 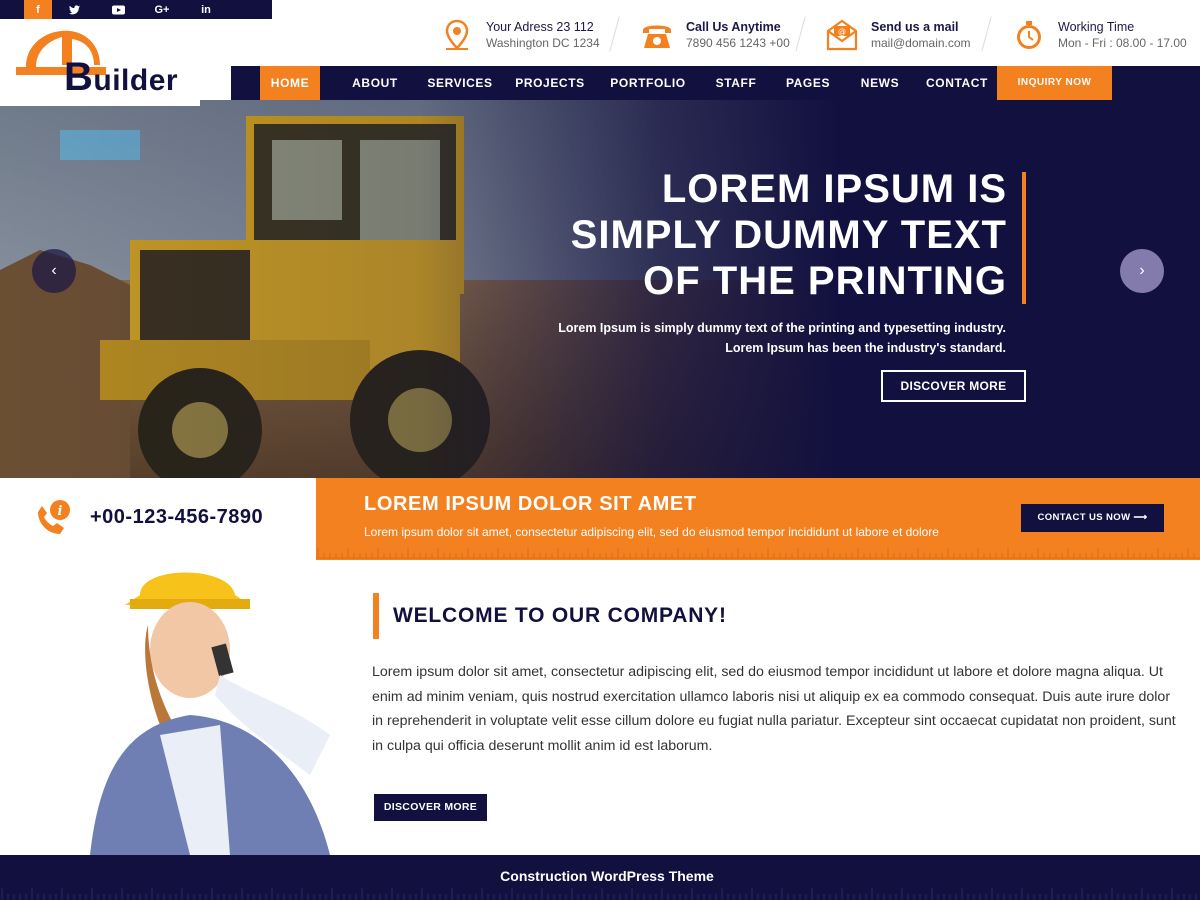 What do you see at coordinates (210, 713) in the screenshot?
I see `worker-woman-image` at bounding box center [210, 713].